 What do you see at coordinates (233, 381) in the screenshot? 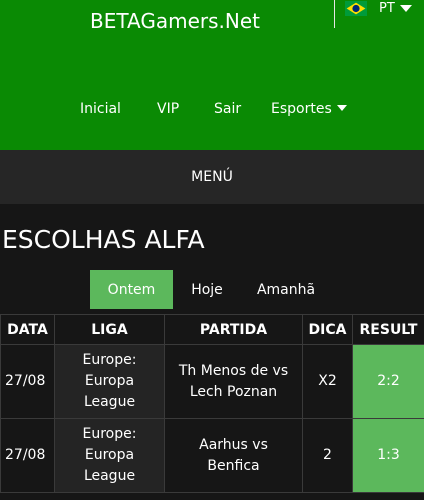
I see `cell-match: Th Menos de vs Lech Poznan` at bounding box center [233, 381].